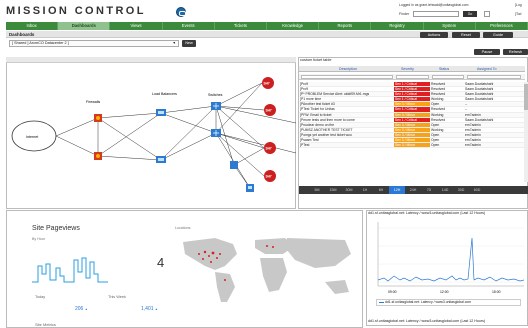 The height and width of the screenshot is (328, 528). Describe the element at coordinates (487, 52) in the screenshot. I see `pause-button: Pause` at that location.